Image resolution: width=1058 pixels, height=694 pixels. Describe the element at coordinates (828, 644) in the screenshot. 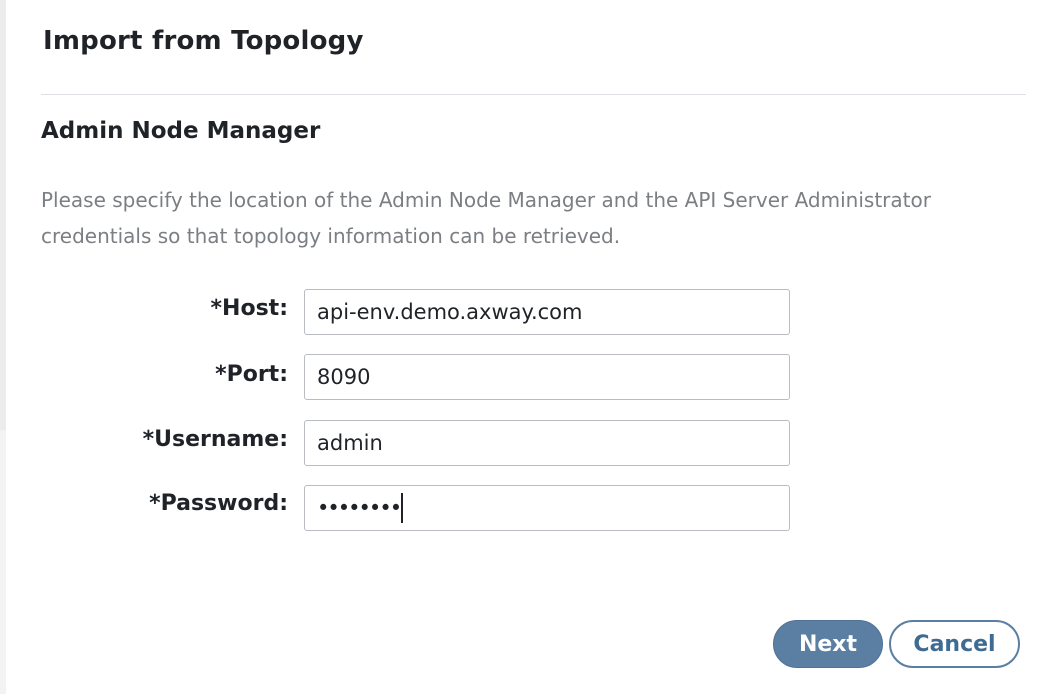

I see `next-button: Next` at that location.